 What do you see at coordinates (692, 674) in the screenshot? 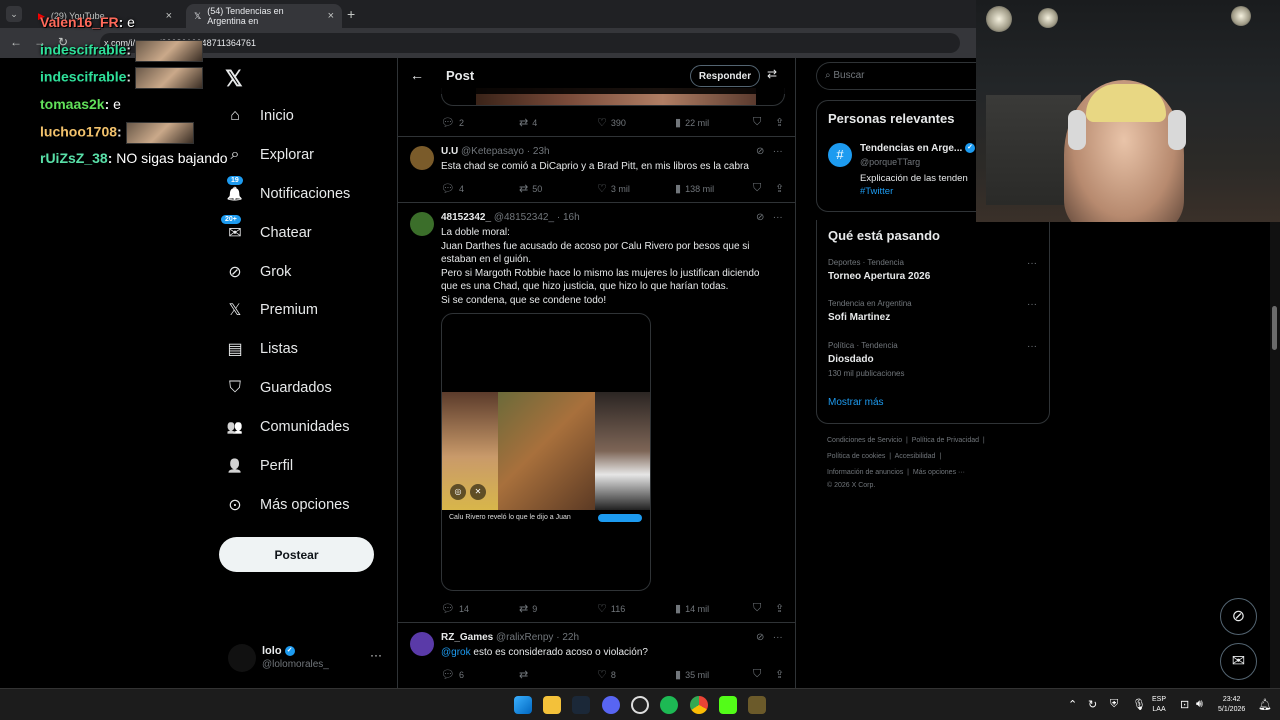
I see `views-action: ▮ 35 mil` at bounding box center [692, 674].